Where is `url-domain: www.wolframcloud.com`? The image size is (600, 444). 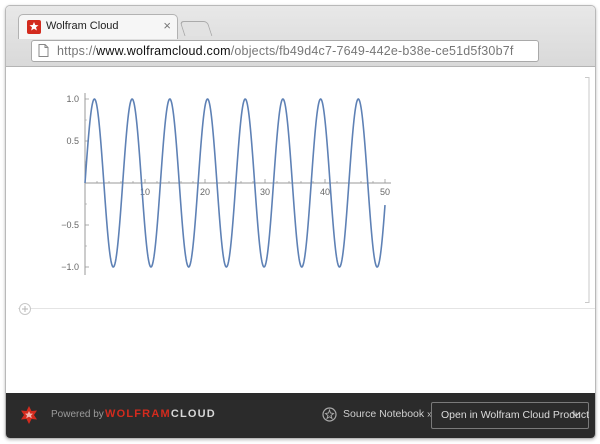 url-domain: www.wolframcloud.com is located at coordinates (163, 51).